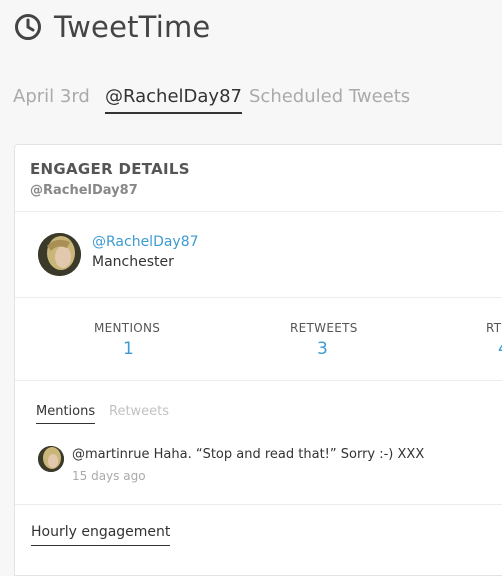 The width and height of the screenshot is (502, 576). What do you see at coordinates (110, 169) in the screenshot?
I see `card-title: ENGAGER DETAILS` at bounding box center [110, 169].